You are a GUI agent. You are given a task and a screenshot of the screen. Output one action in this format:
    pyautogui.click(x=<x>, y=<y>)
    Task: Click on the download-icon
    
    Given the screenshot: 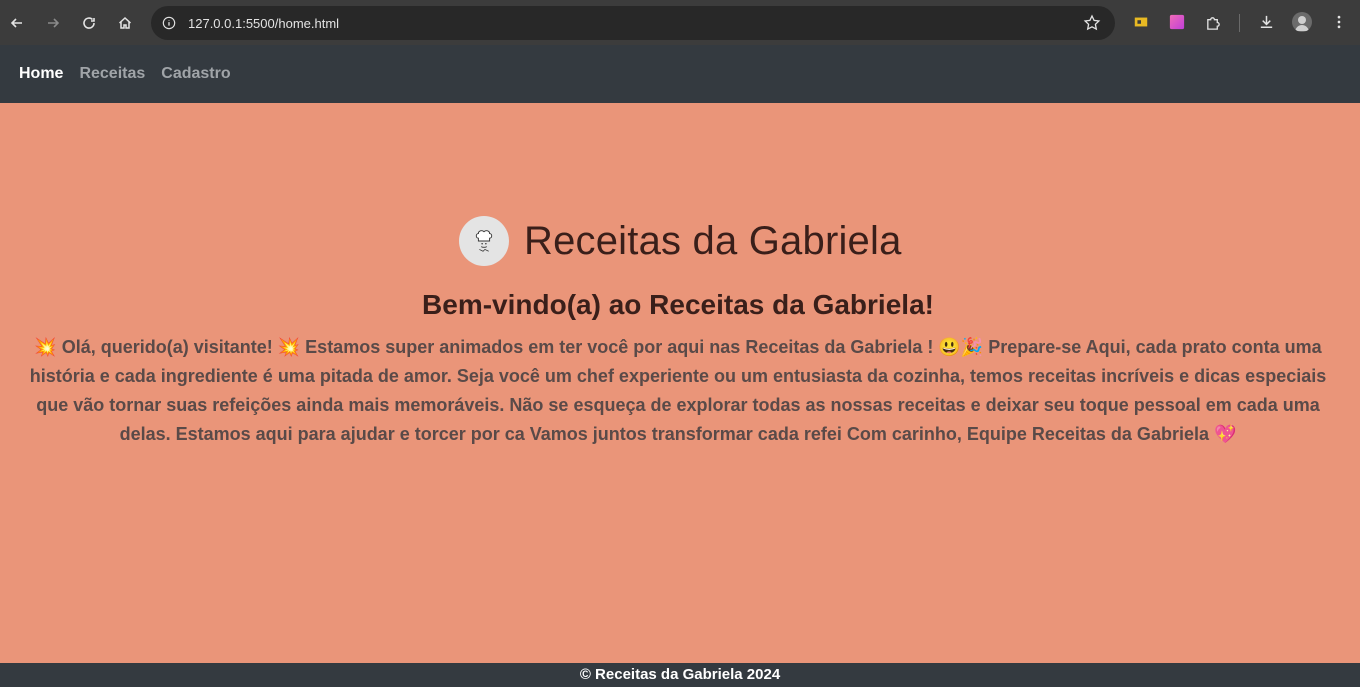 What is the action you would take?
    pyautogui.click(x=1266, y=22)
    